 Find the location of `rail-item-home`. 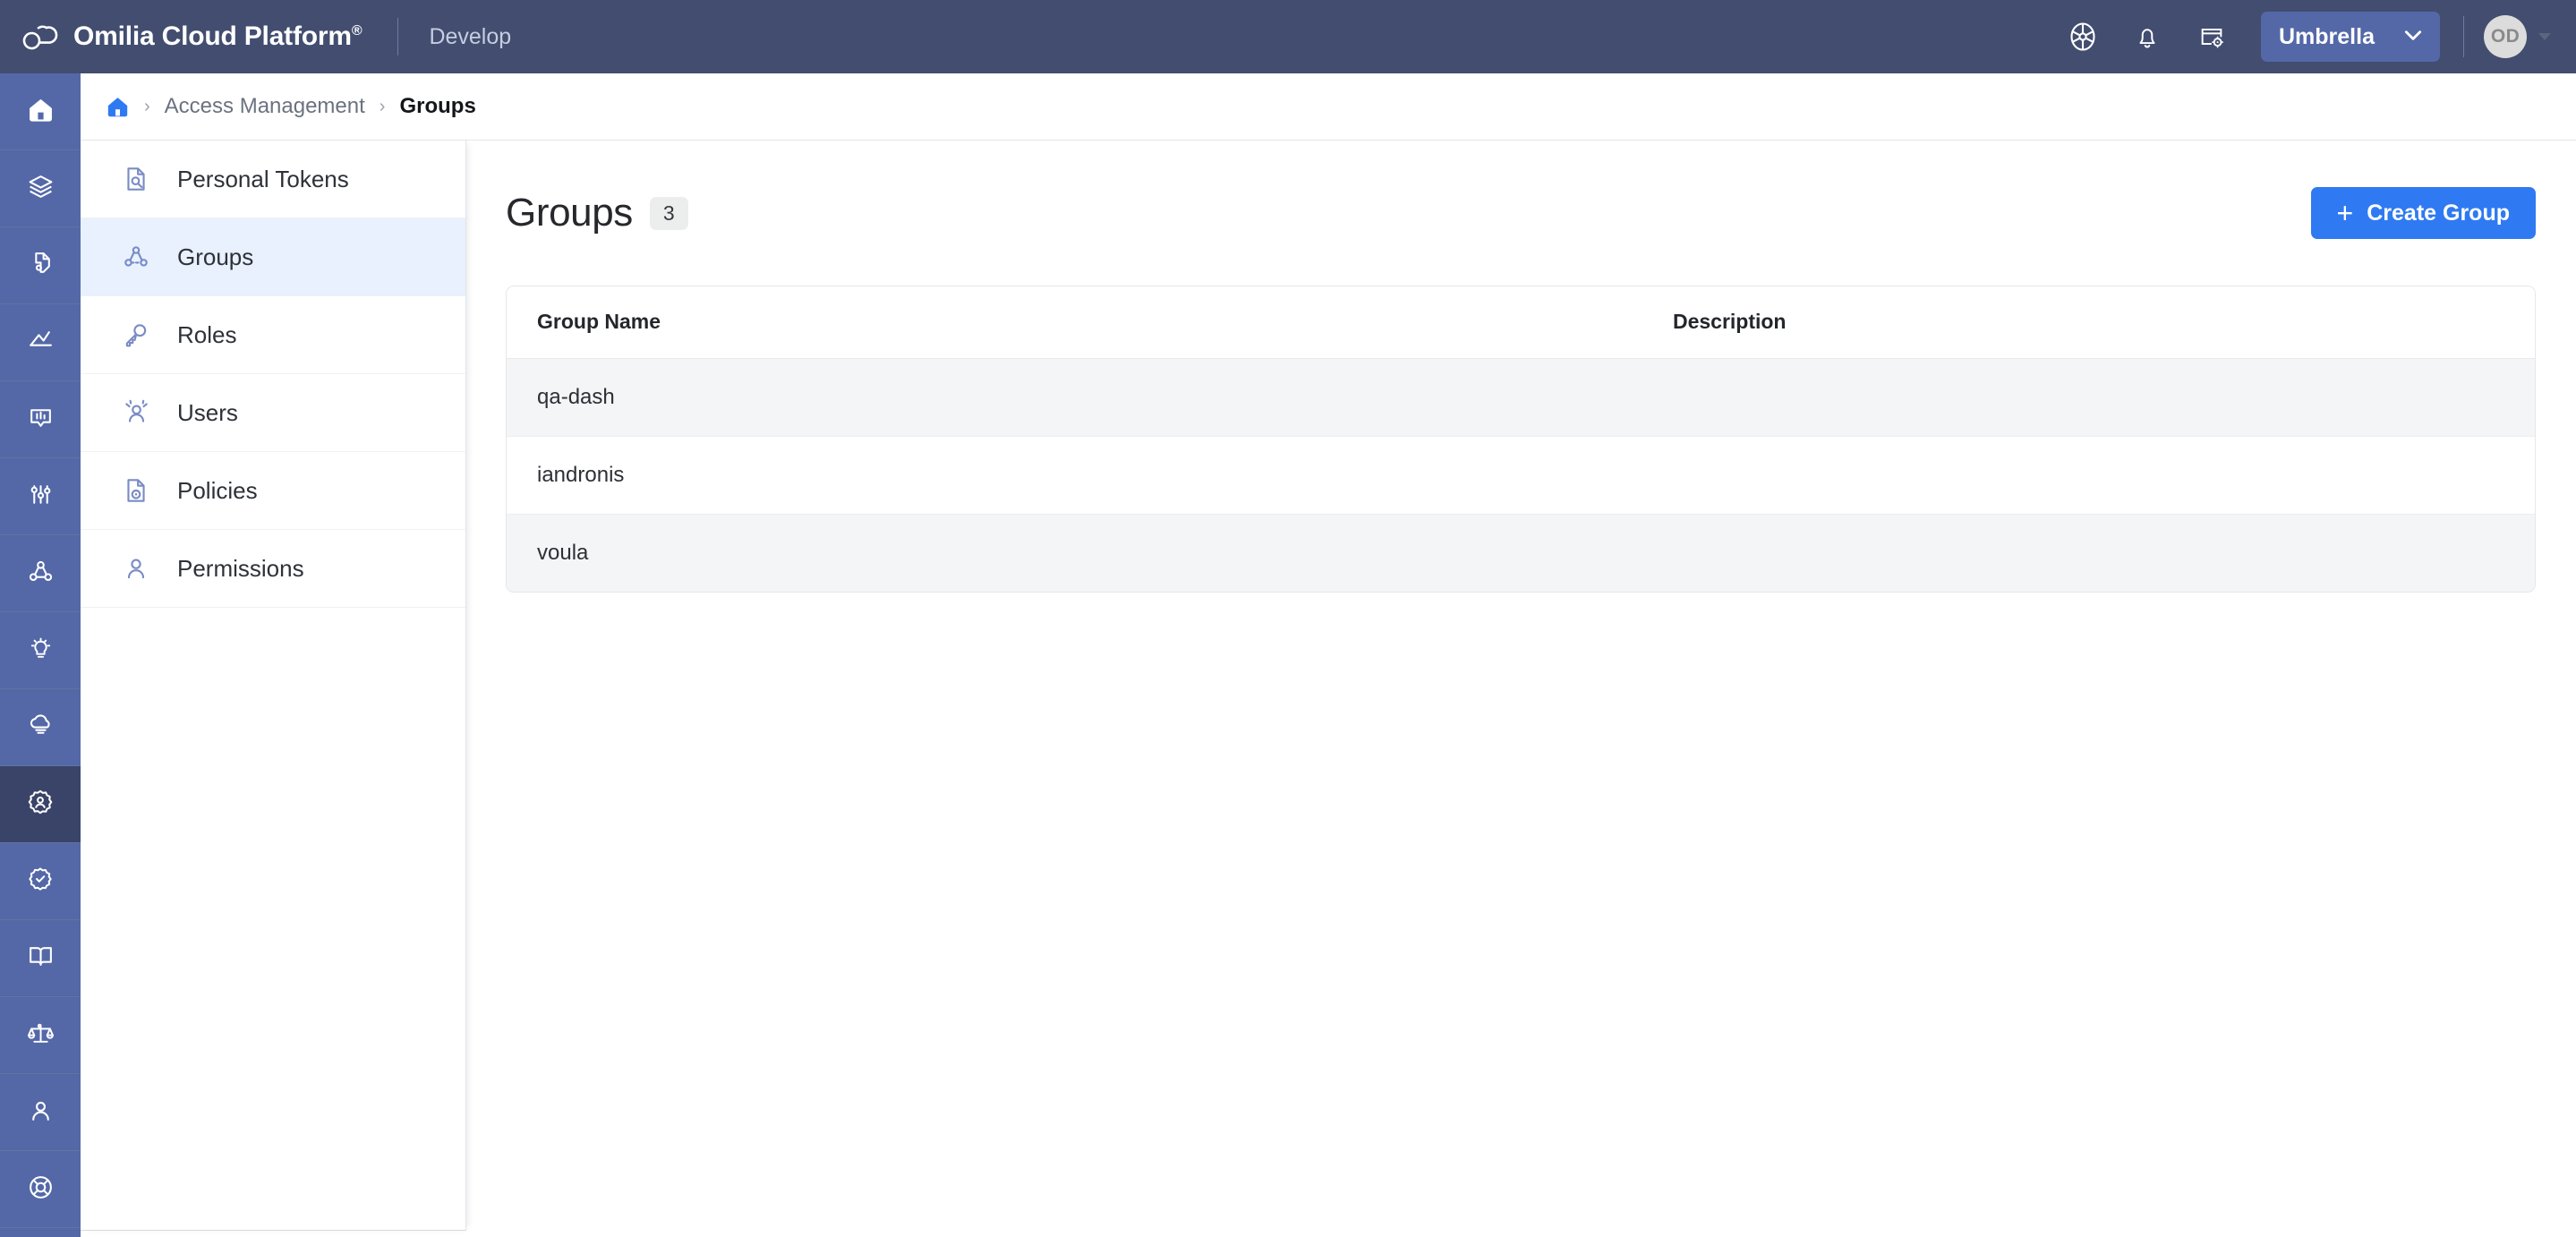

rail-item-home is located at coordinates (40, 111).